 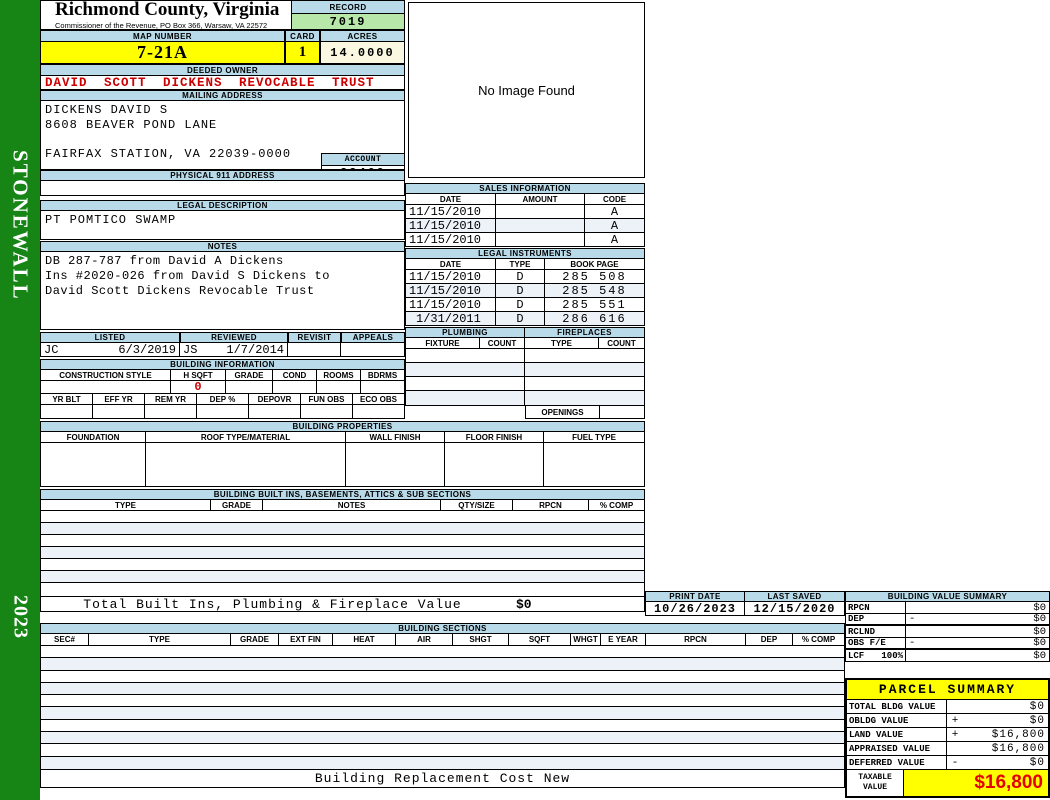 What do you see at coordinates (525, 377) in the screenshot?
I see `plumbing-rows` at bounding box center [525, 377].